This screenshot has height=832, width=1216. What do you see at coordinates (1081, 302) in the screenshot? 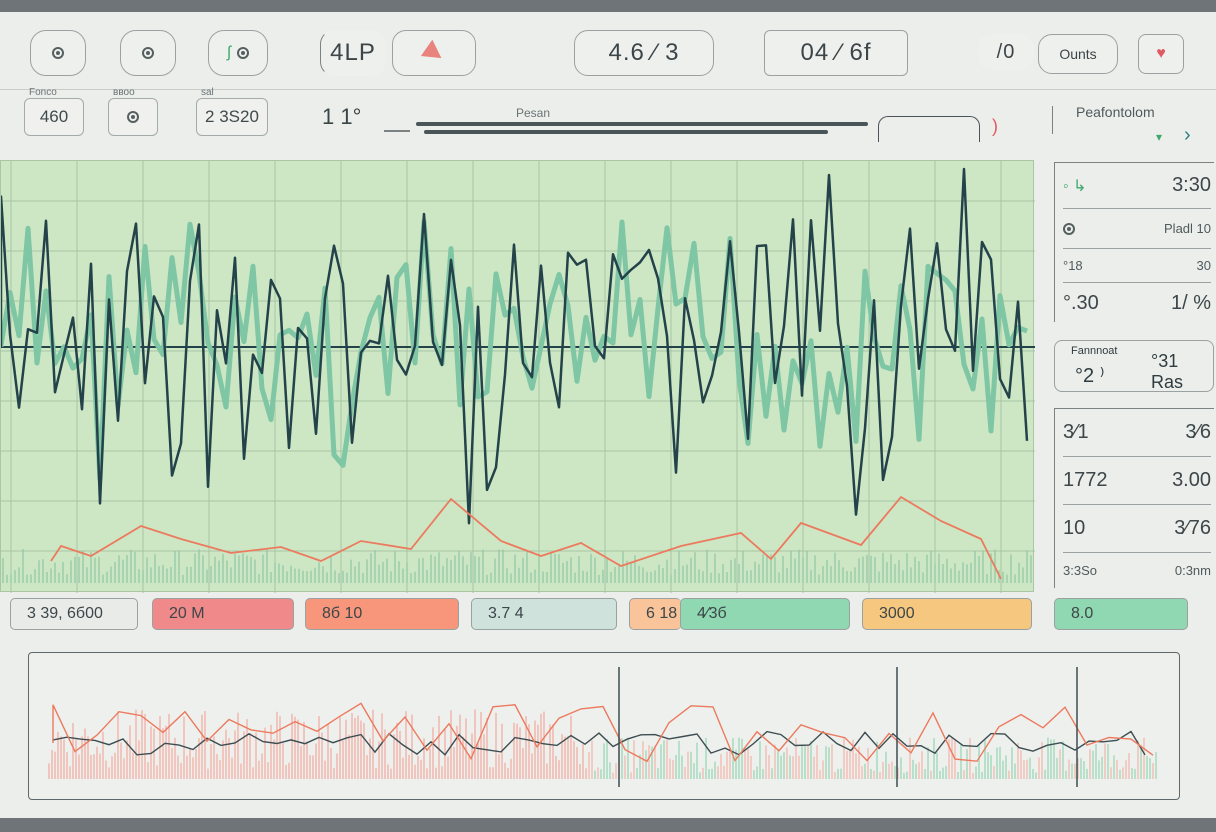
I see `sidebar-row-4-left: °.30` at bounding box center [1081, 302].